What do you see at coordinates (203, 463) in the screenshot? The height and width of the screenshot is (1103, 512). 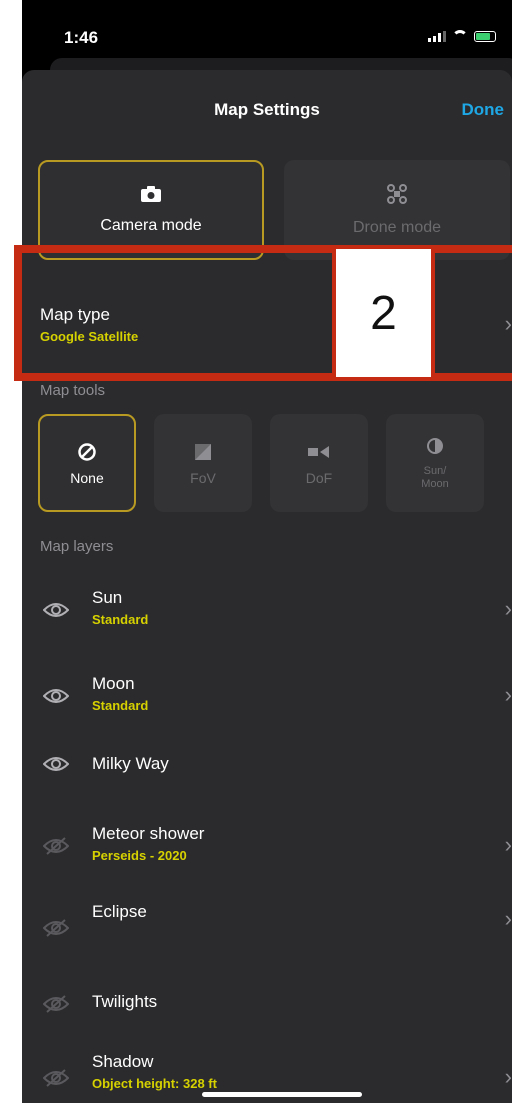 I see `tool-fov: FoV` at bounding box center [203, 463].